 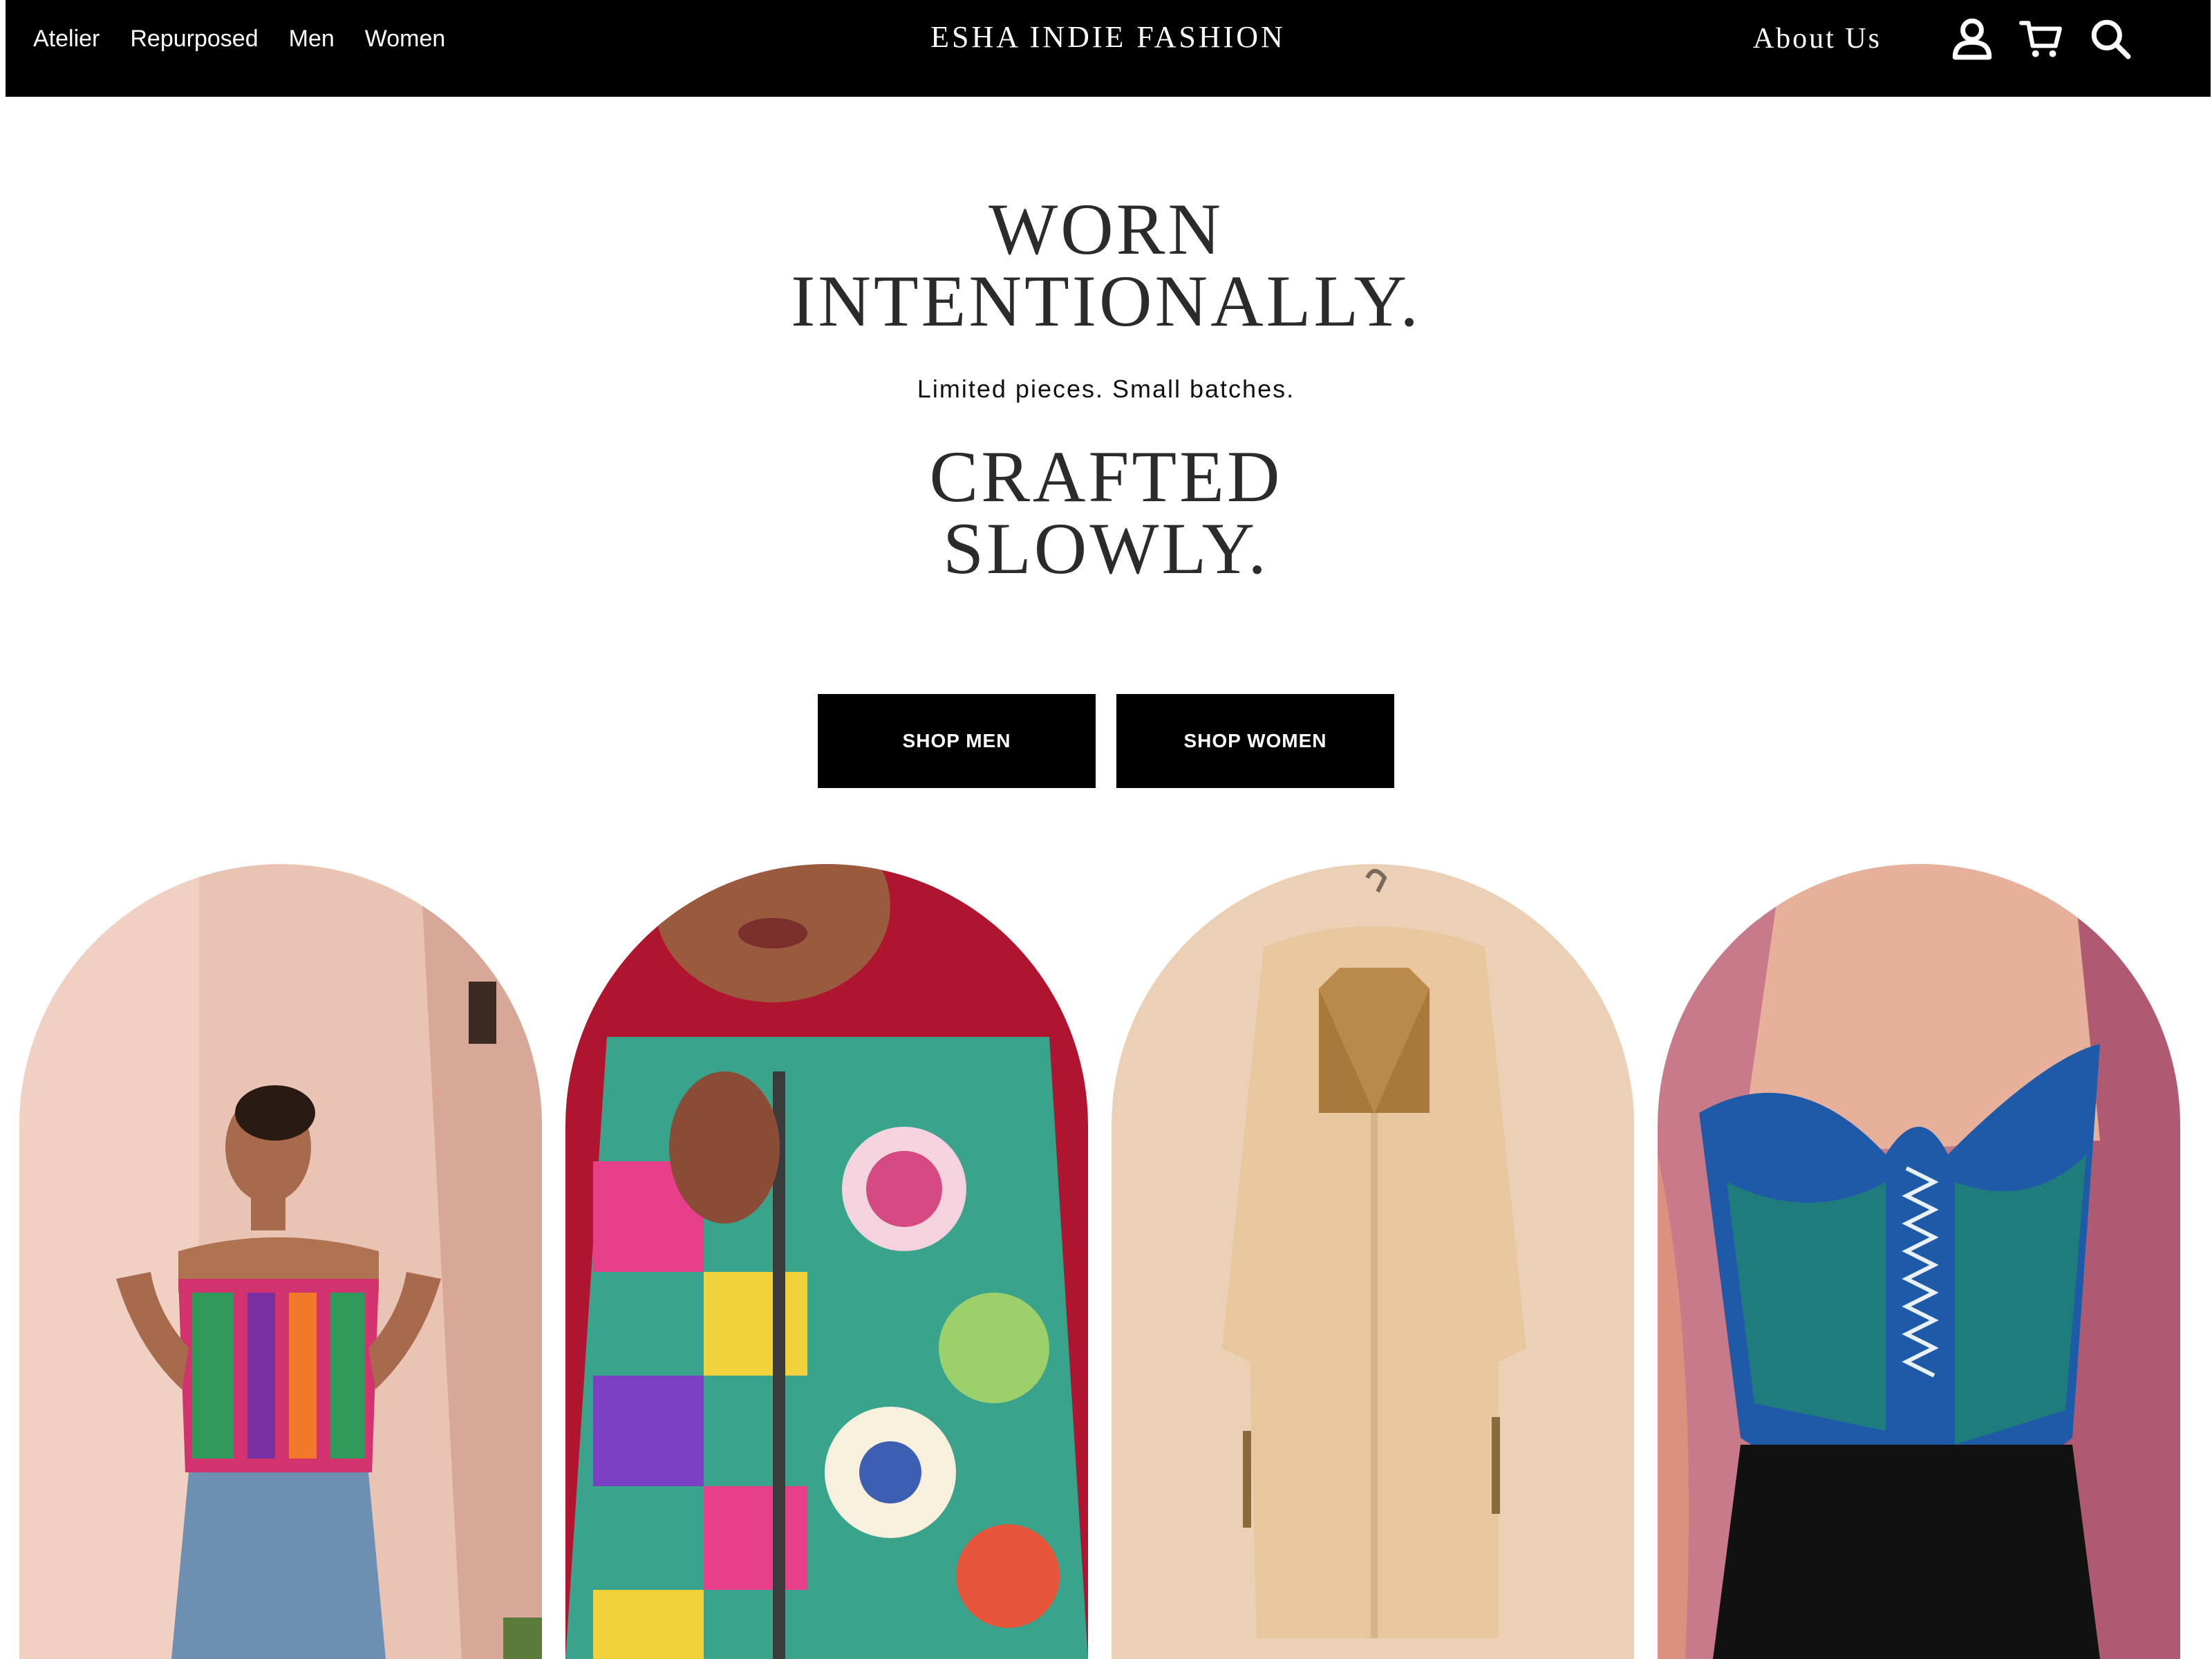 What do you see at coordinates (1108, 37) in the screenshot?
I see `brand-logo-text: ESHA INDIE FASHION` at bounding box center [1108, 37].